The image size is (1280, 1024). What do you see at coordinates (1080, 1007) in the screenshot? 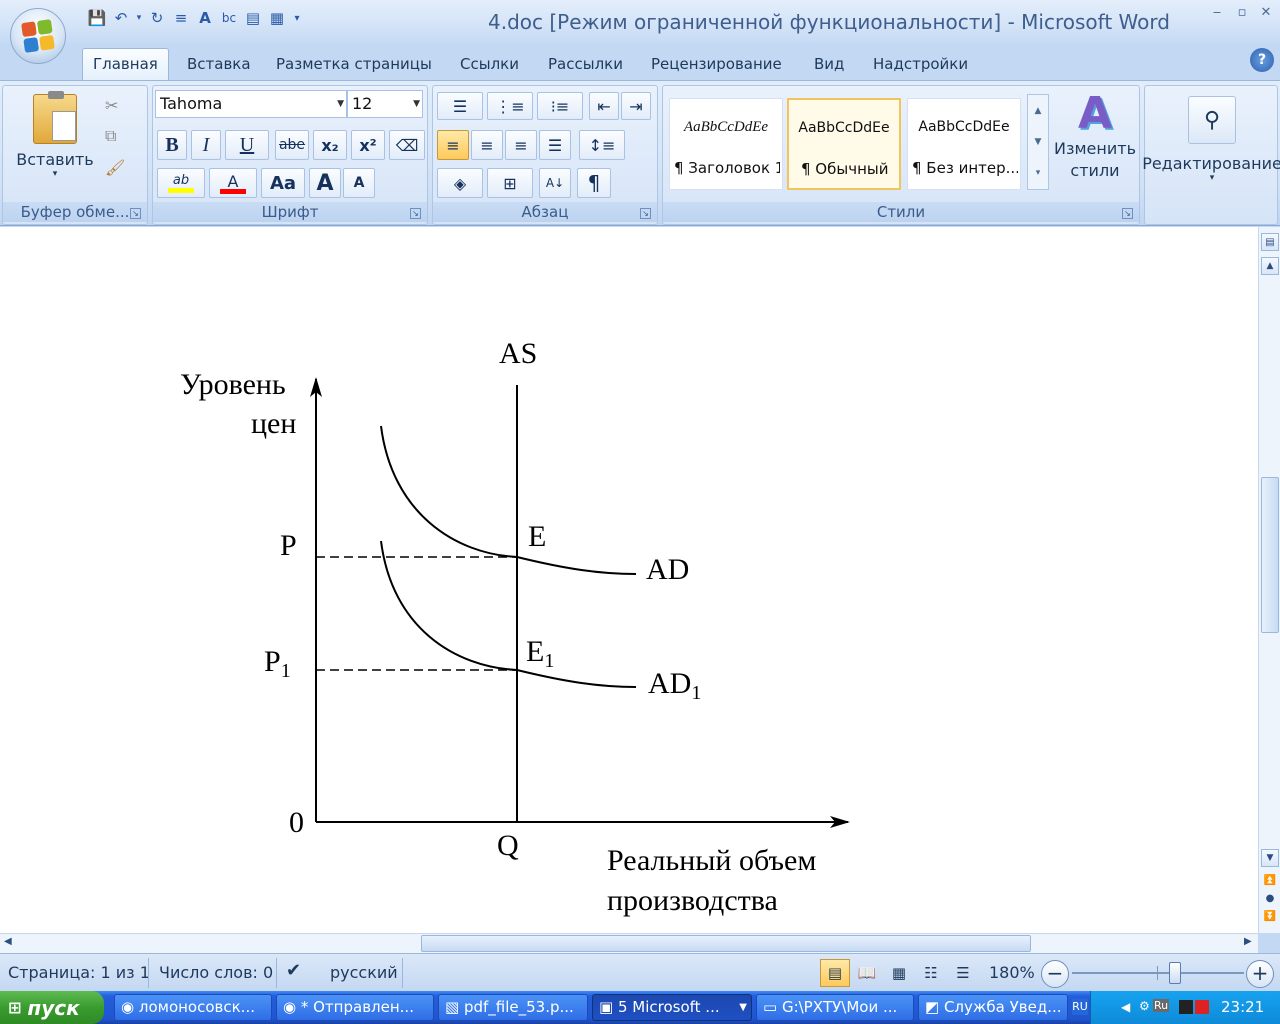
I see `language-indicator: RU` at bounding box center [1080, 1007].